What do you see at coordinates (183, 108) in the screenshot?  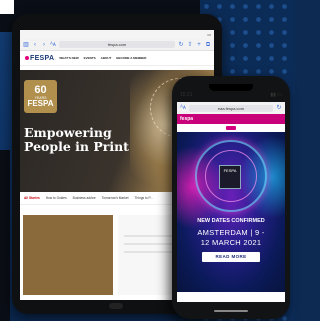 I see `phone-reader-icon: ᴬᴀ` at bounding box center [183, 108].